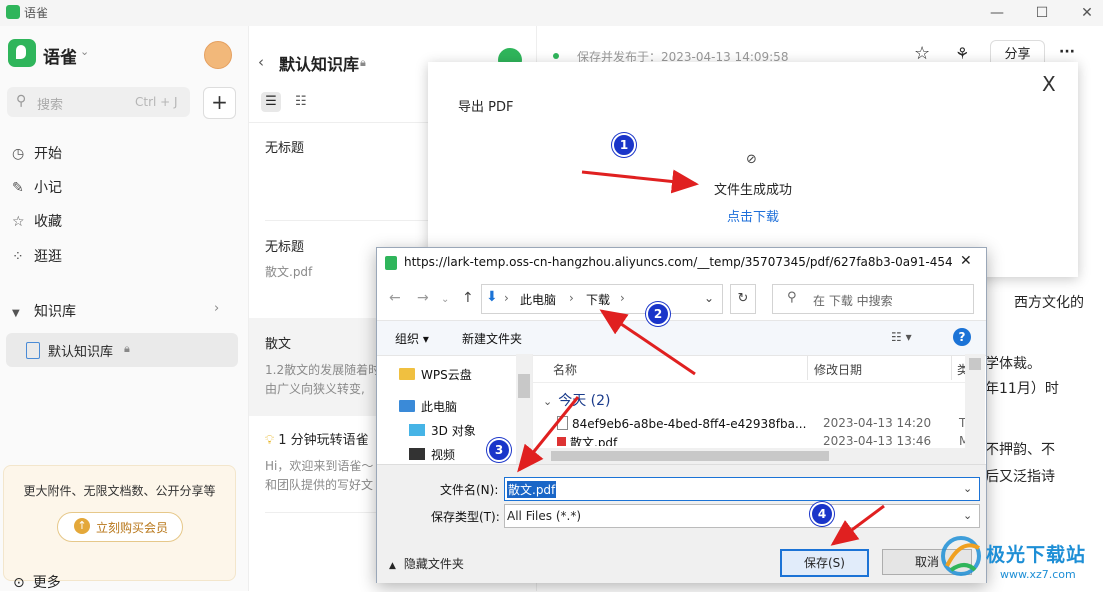 Image resolution: width=1103 pixels, height=592 pixels. I want to click on watermark-logo, so click(961, 556).